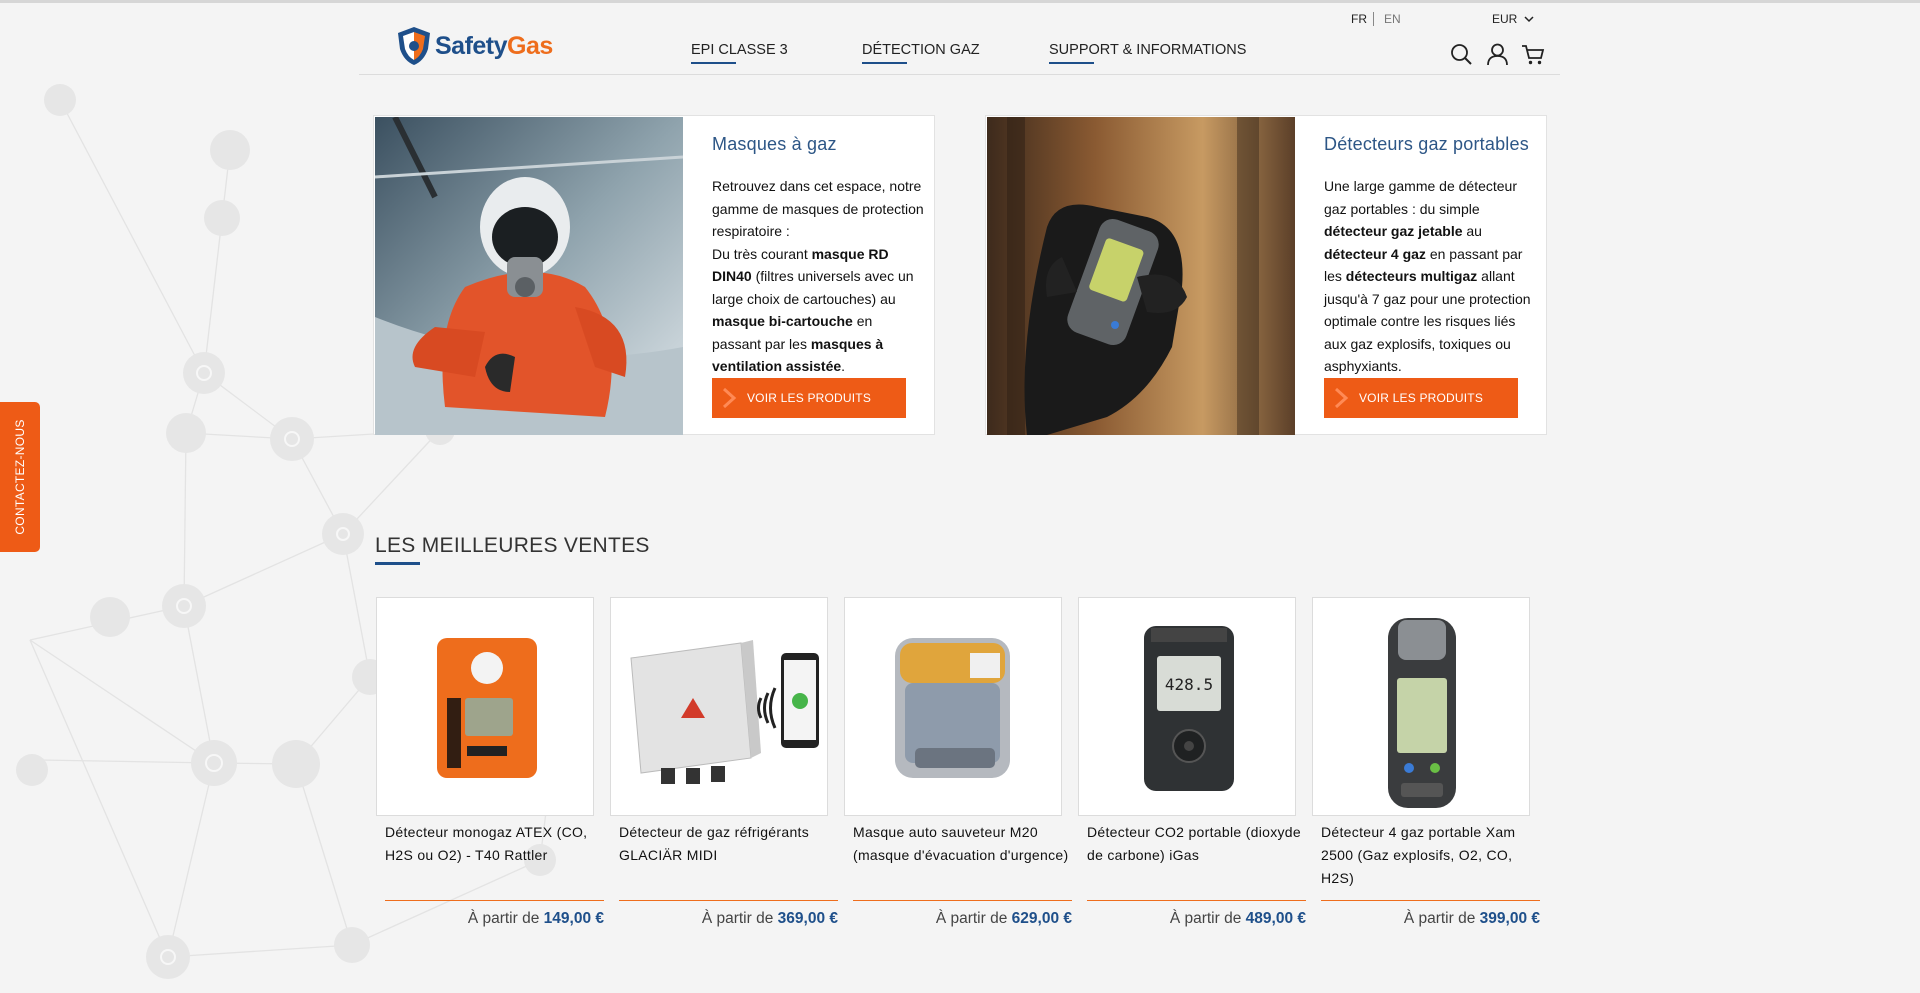  What do you see at coordinates (529, 276) in the screenshot?
I see `gas-mask-worker-image` at bounding box center [529, 276].